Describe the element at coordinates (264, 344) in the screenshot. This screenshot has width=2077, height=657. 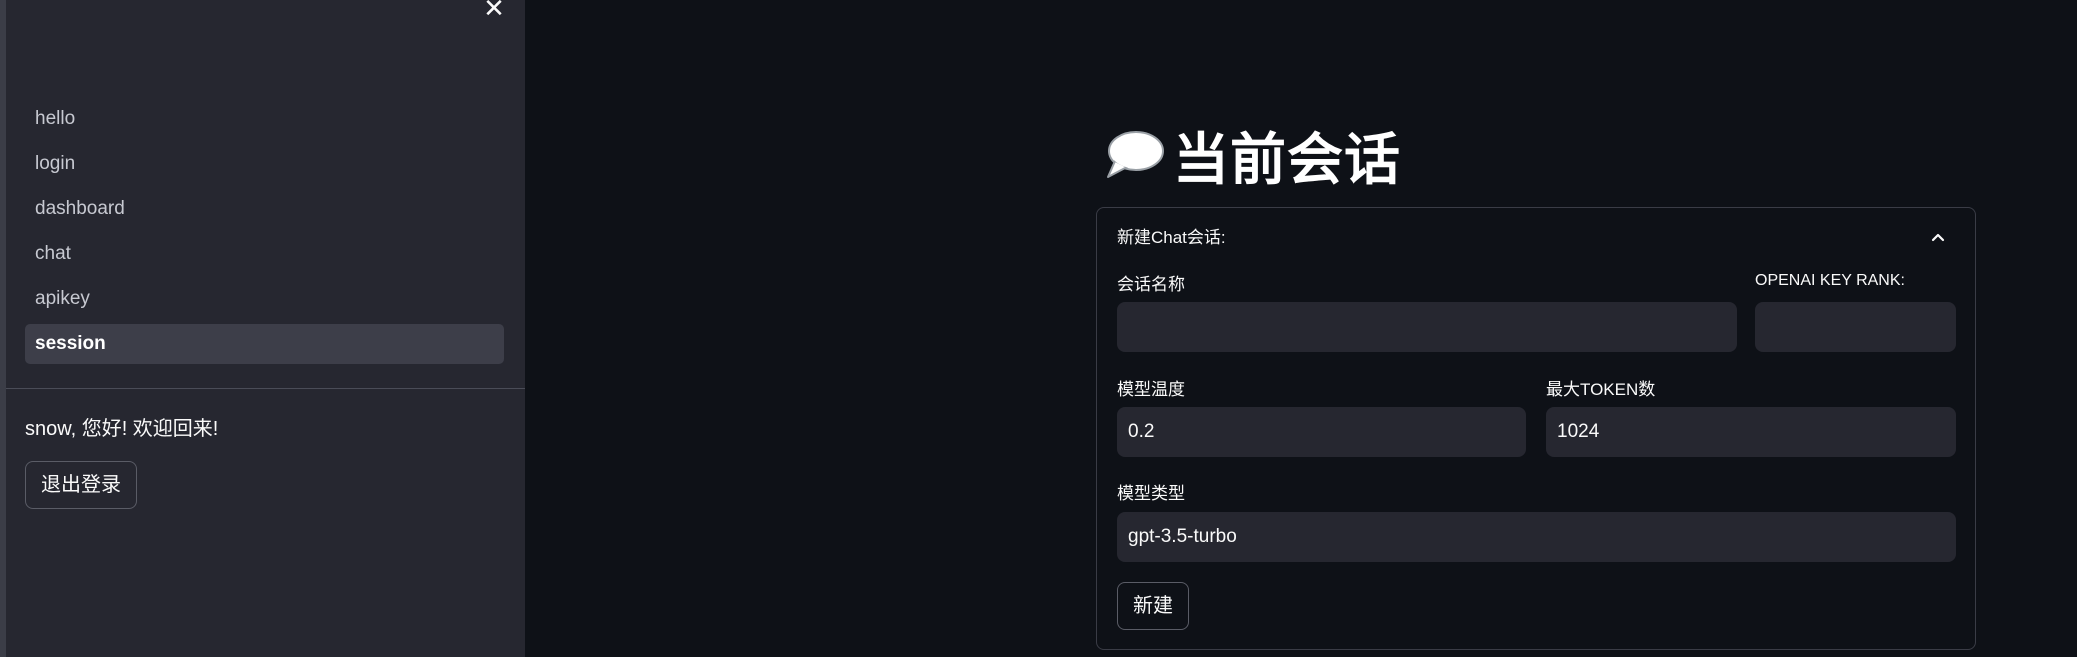
I see `sidebar-item-session: session` at that location.